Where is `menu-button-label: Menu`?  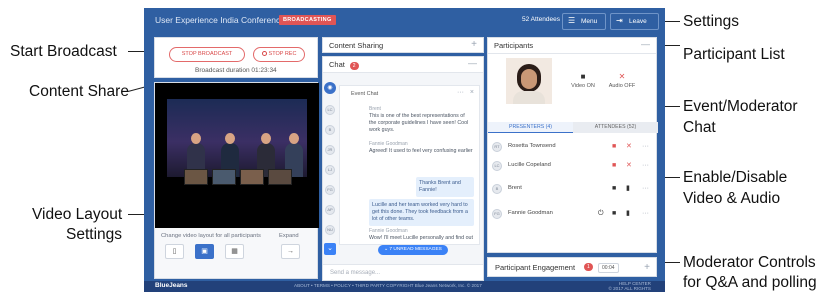 menu-button-label: Menu is located at coordinates (589, 21).